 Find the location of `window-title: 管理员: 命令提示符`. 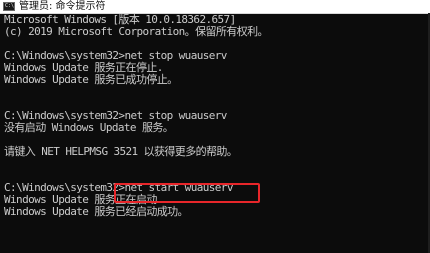

window-title: 管理员: 命令提示符 is located at coordinates (62, 6).